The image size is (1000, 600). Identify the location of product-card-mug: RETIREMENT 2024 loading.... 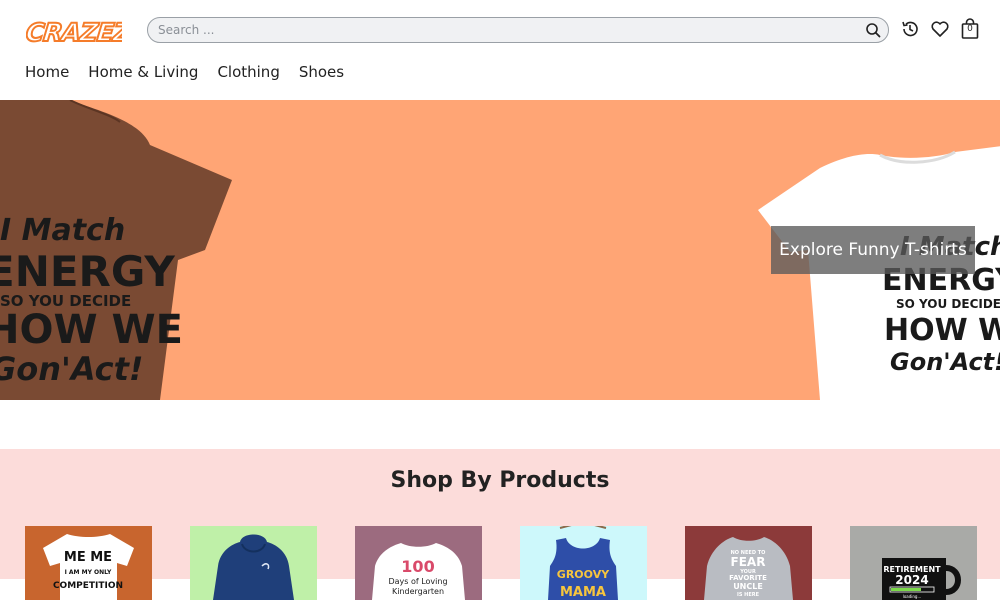
(913, 563).